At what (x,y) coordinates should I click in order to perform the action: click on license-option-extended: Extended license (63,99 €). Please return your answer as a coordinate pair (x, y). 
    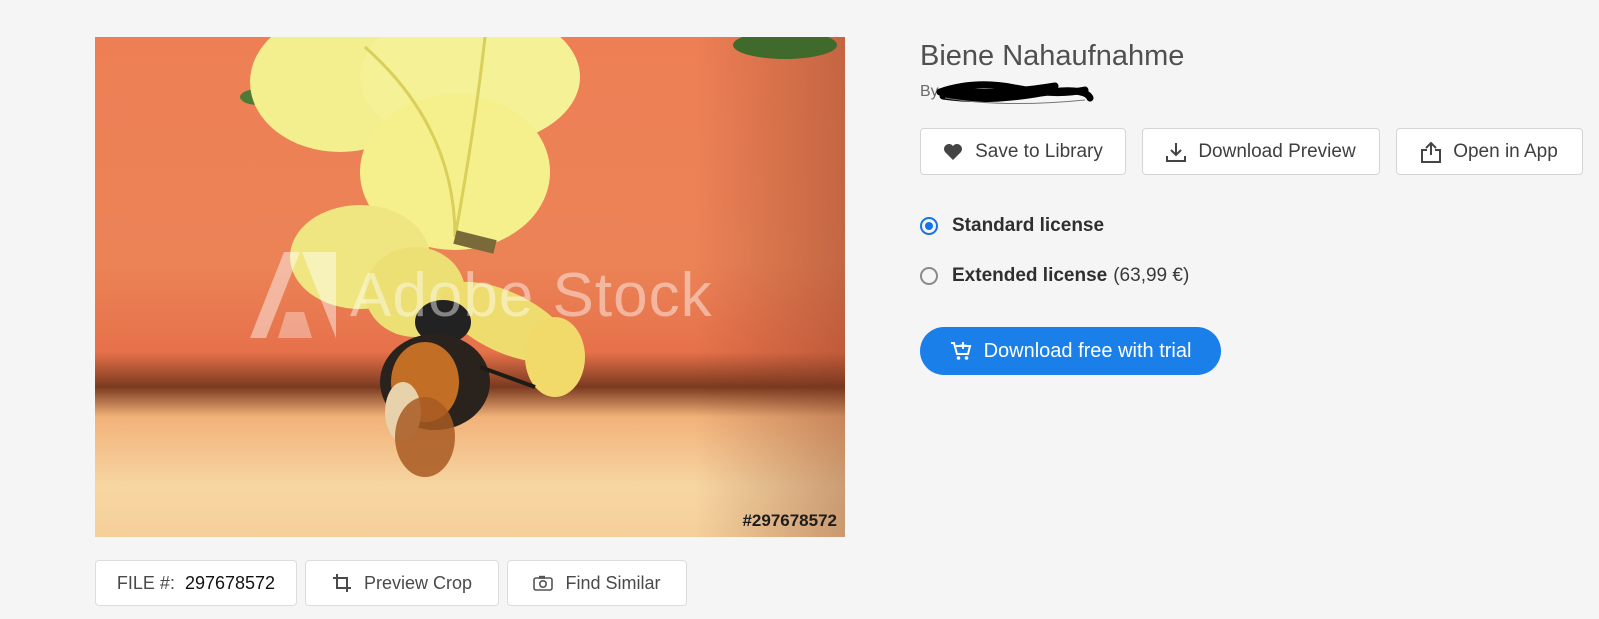
    Looking at the image, I should click on (1054, 276).